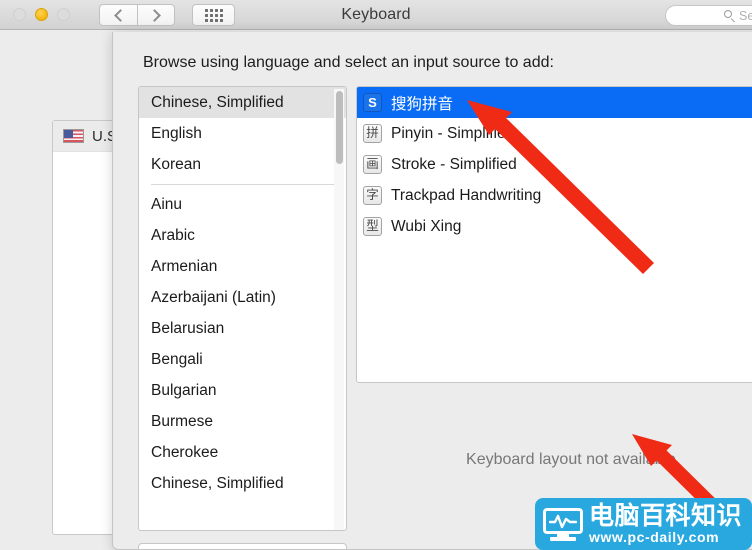  I want to click on language-item-burmese: Burmese, so click(242, 421).